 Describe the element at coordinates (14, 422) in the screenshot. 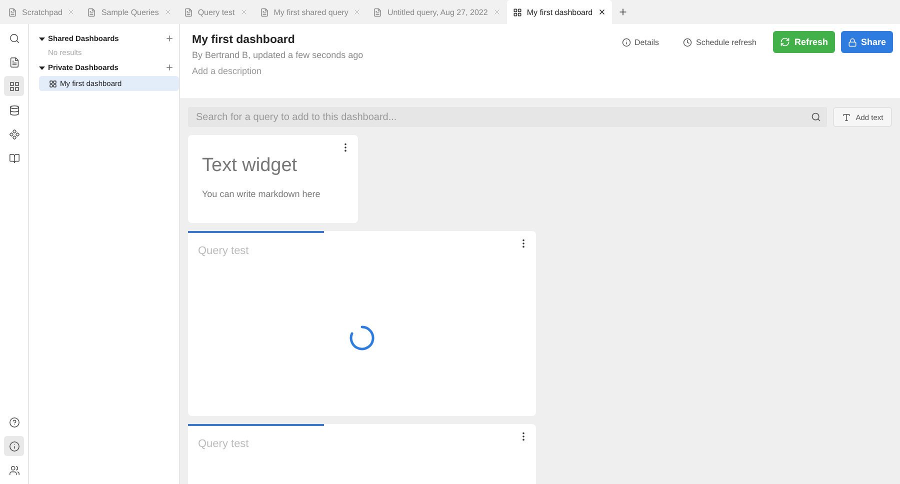

I see `help-icon` at that location.